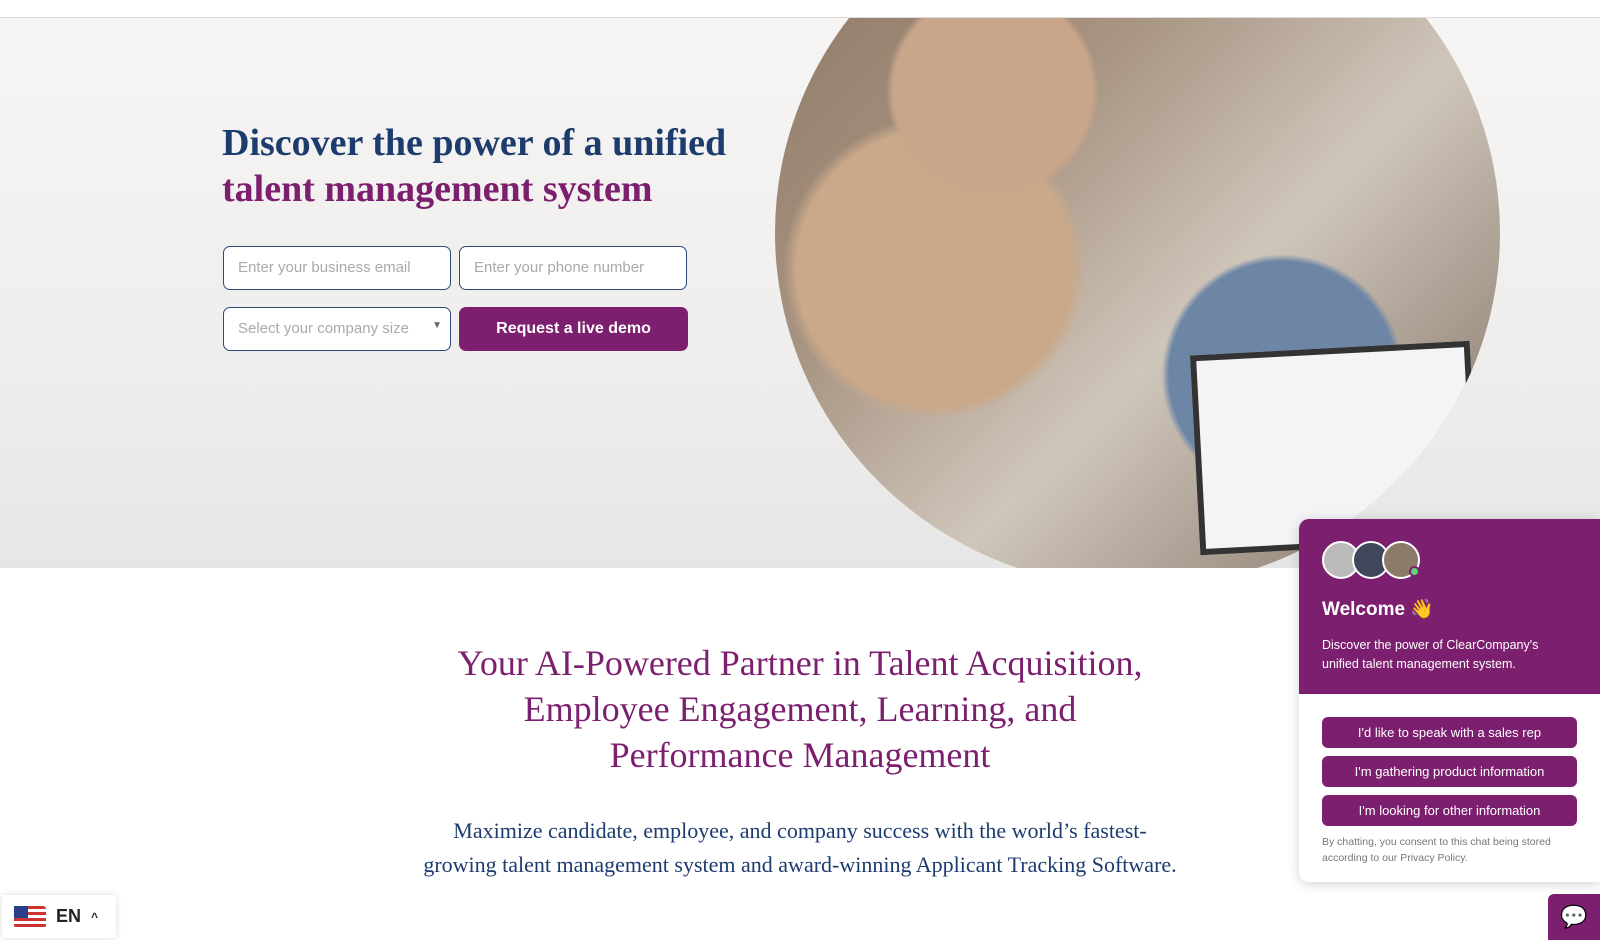  Describe the element at coordinates (1378, 609) in the screenshot. I see `chat-welcome: Welcome 👋` at that location.